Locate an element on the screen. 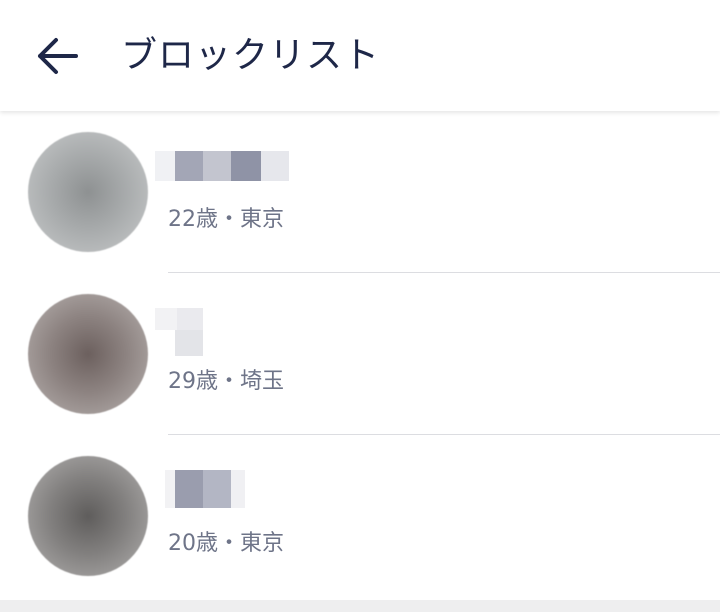 This screenshot has width=720, height=612. user-age-location: 29歳・埼玉 is located at coordinates (226, 381).